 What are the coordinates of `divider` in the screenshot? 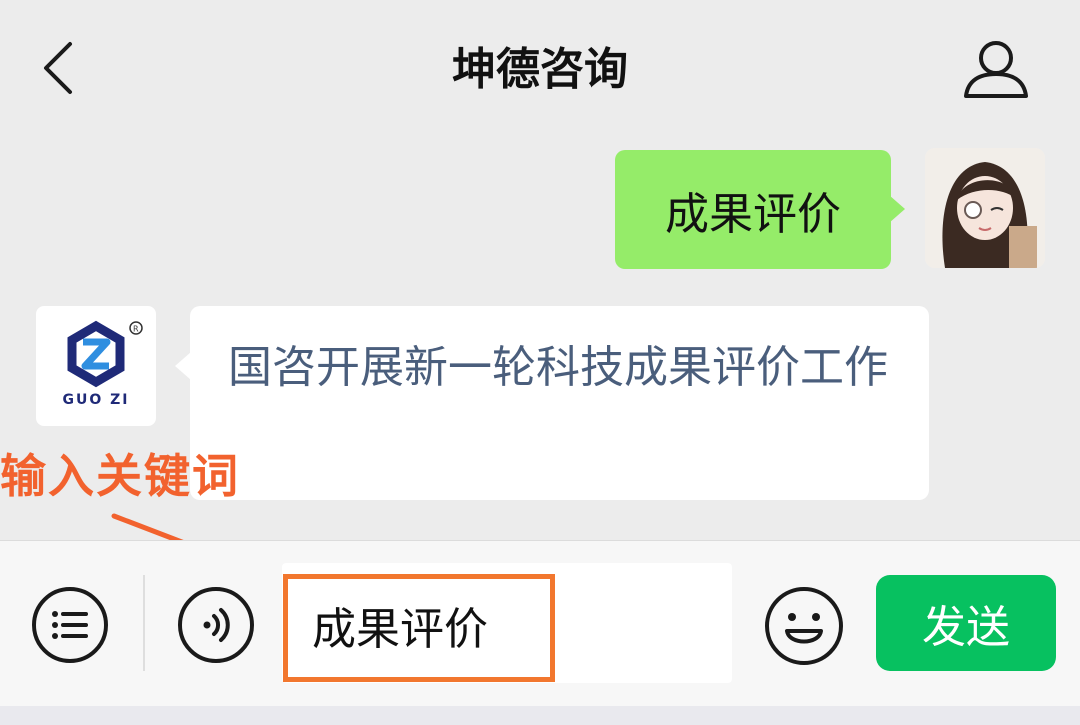 It's located at (144, 623).